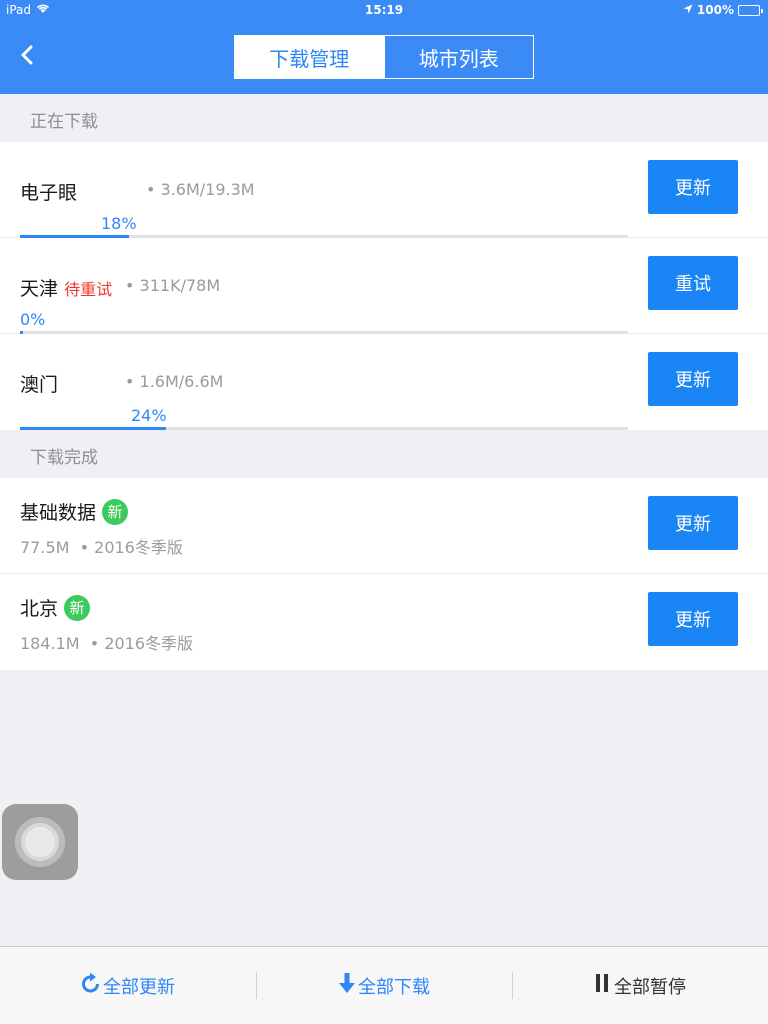 This screenshot has height=1024, width=768. I want to click on location-arrow-icon, so click(688, 10).